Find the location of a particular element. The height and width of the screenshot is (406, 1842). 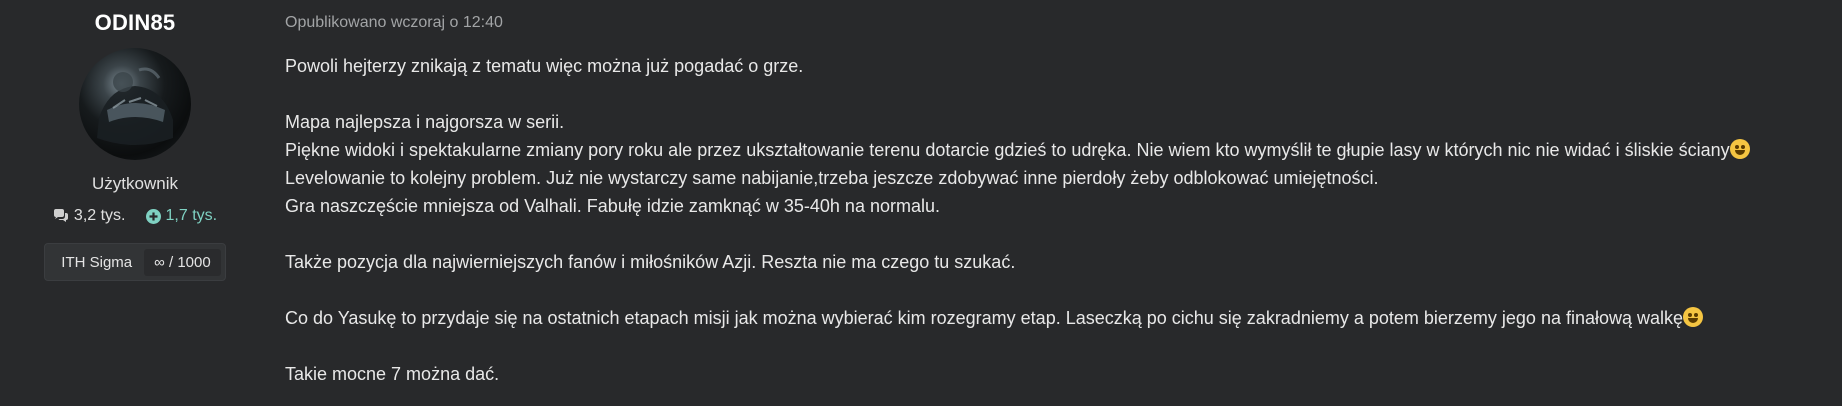

avatar is located at coordinates (135, 104).